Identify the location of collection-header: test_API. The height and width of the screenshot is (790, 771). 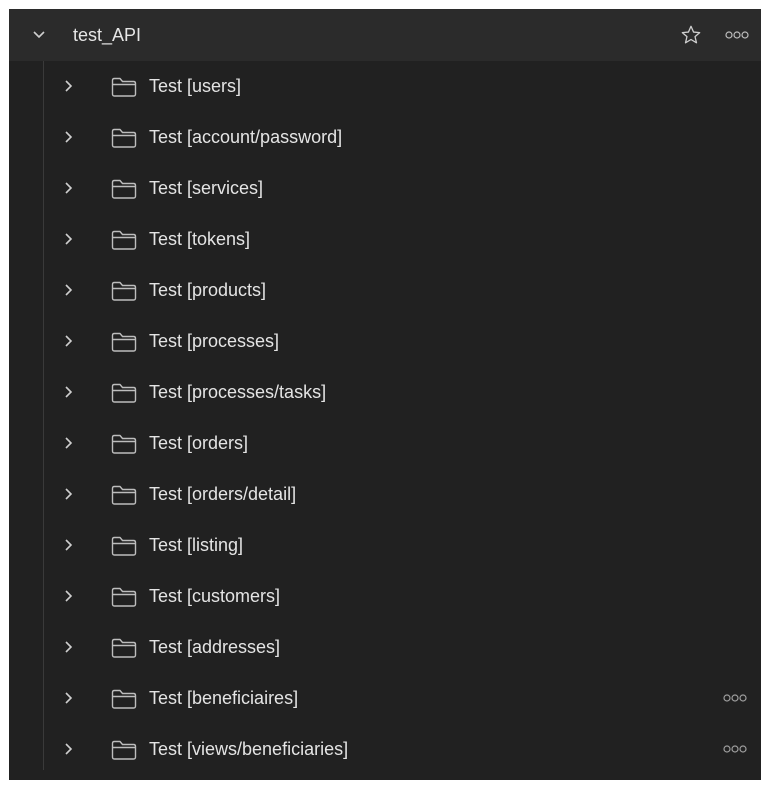
(385, 35).